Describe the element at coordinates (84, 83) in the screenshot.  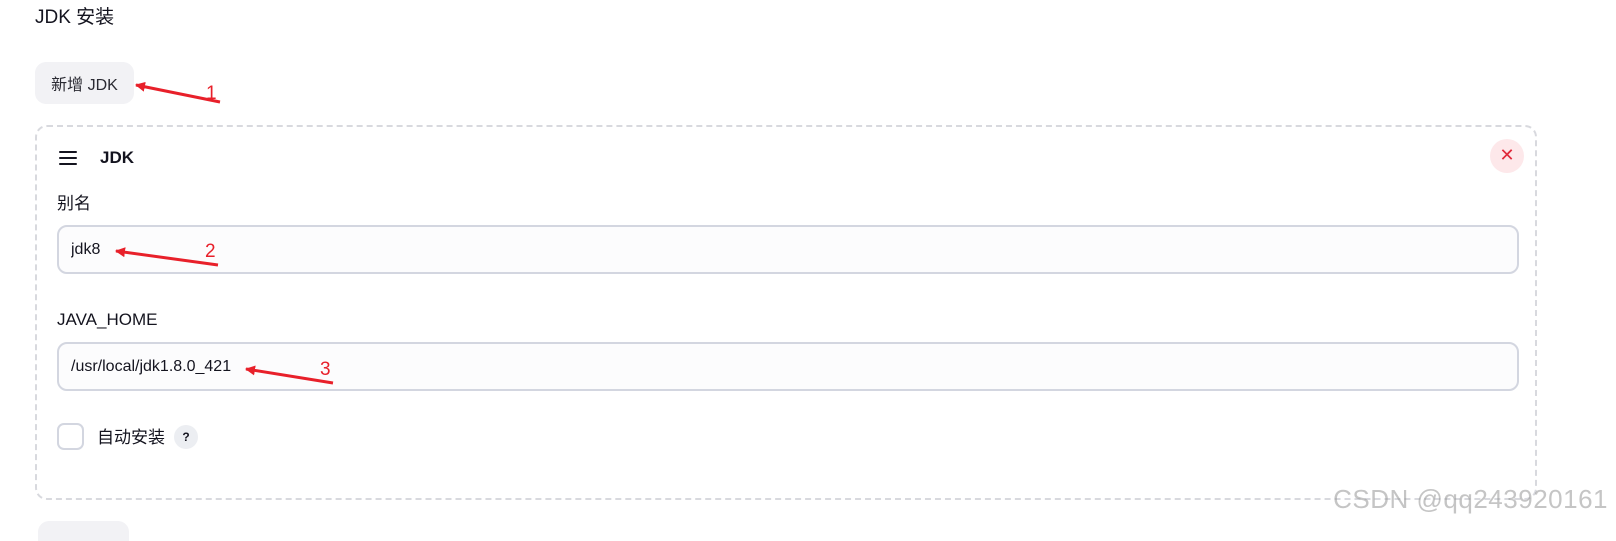
I see `add-jdk-button: 新增 JDK` at that location.